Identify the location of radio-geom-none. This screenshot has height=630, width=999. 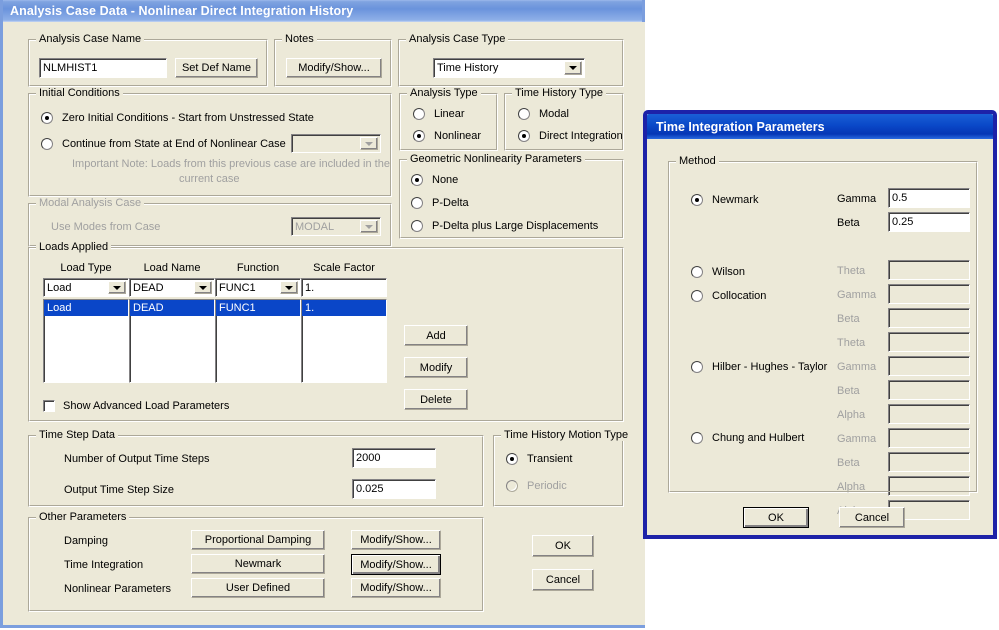
(417, 180).